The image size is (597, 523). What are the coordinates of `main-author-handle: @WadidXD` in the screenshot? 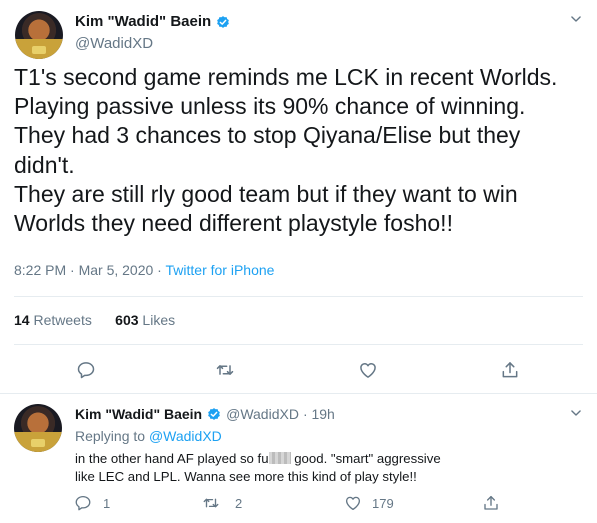 It's located at (114, 43).